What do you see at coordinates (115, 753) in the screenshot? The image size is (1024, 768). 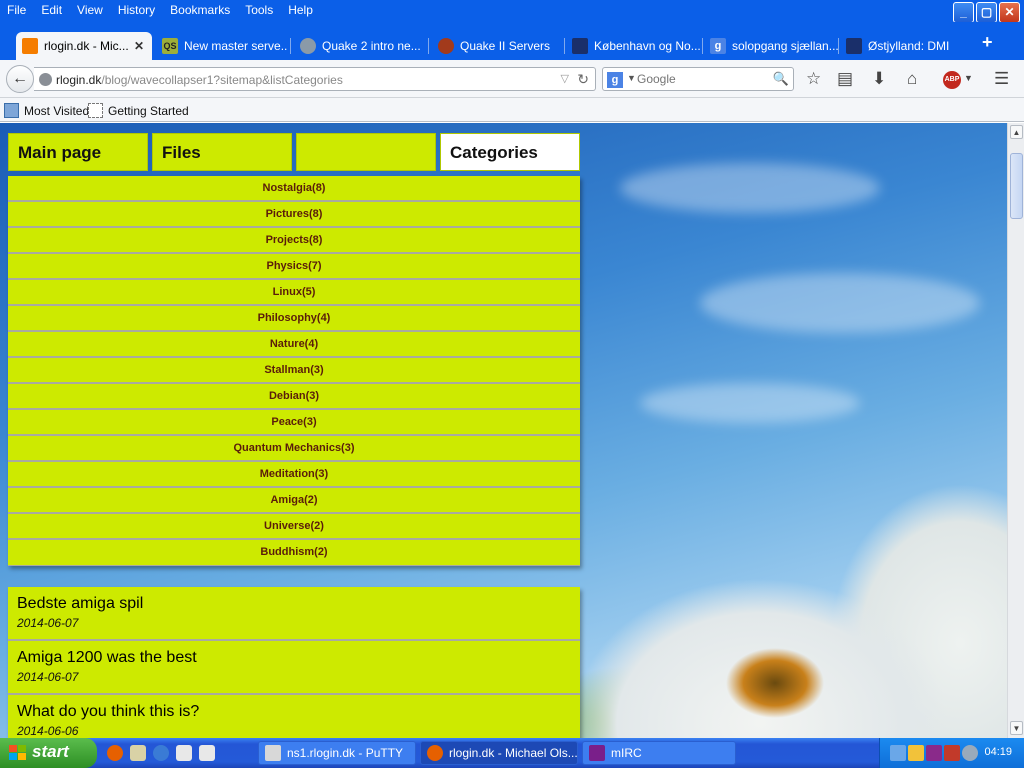 I see `firefox-quicklaunch-icon` at bounding box center [115, 753].